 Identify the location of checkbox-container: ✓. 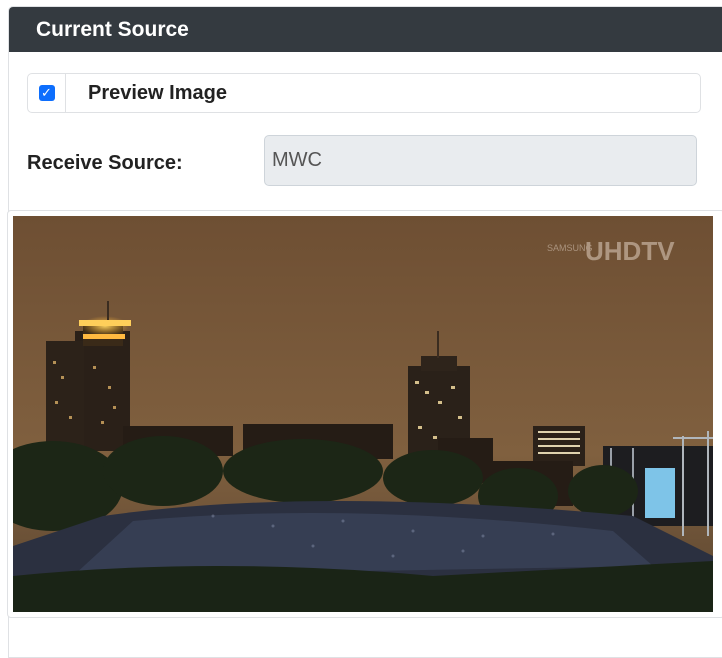
(47, 93).